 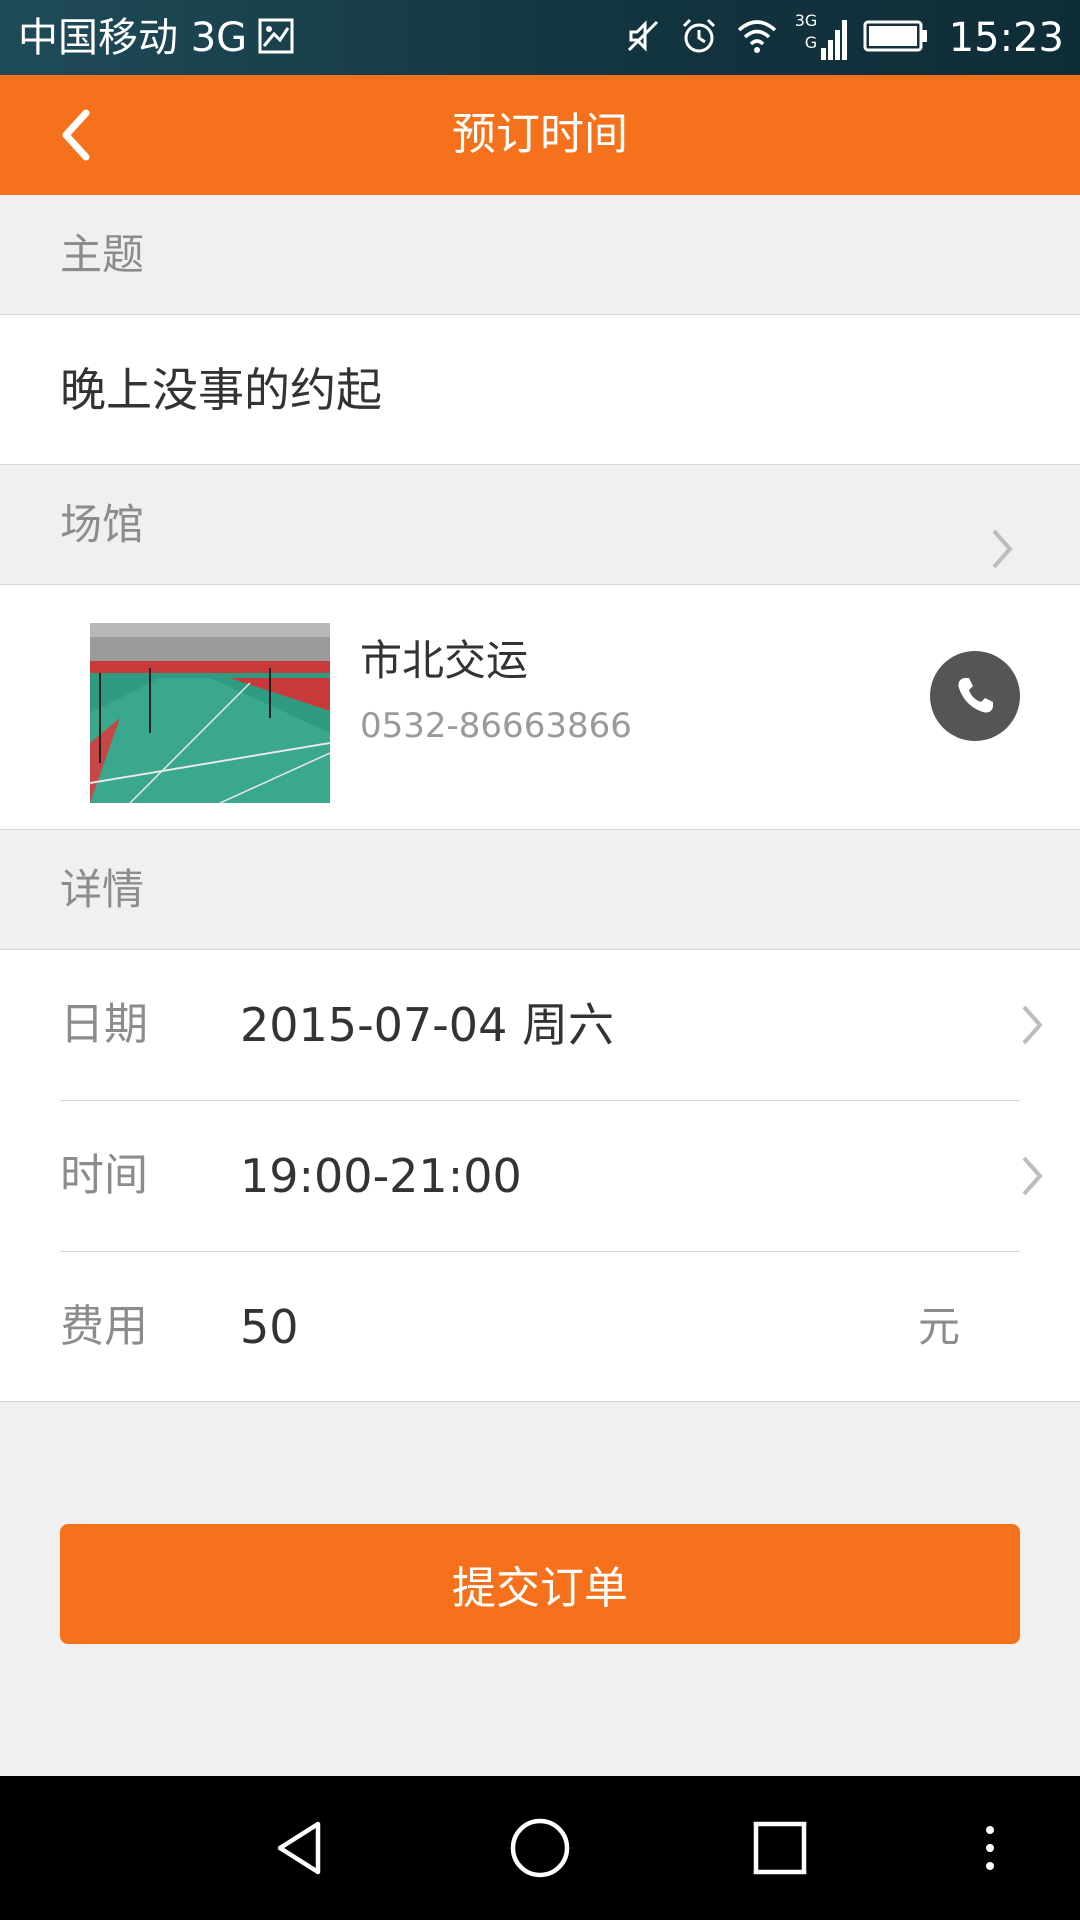 I want to click on venue-name: 市北交运, so click(x=444, y=660).